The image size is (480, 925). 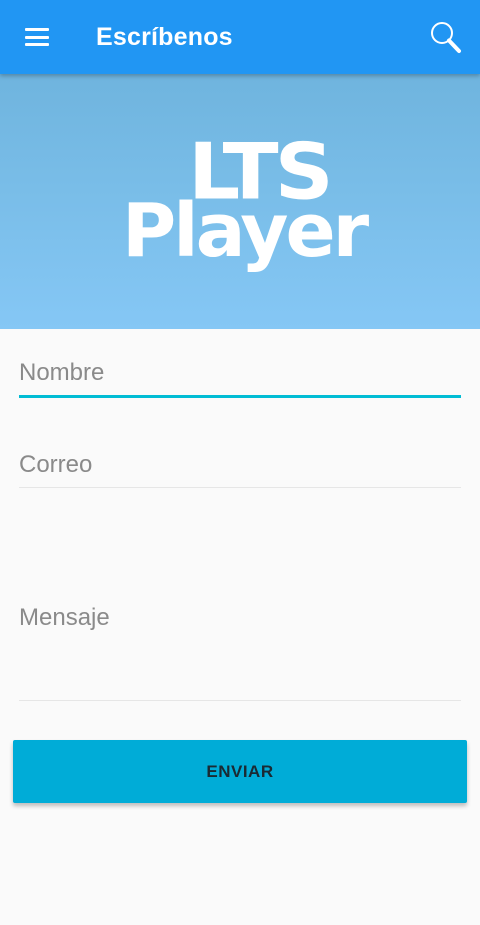 I want to click on search-button, so click(x=446, y=36).